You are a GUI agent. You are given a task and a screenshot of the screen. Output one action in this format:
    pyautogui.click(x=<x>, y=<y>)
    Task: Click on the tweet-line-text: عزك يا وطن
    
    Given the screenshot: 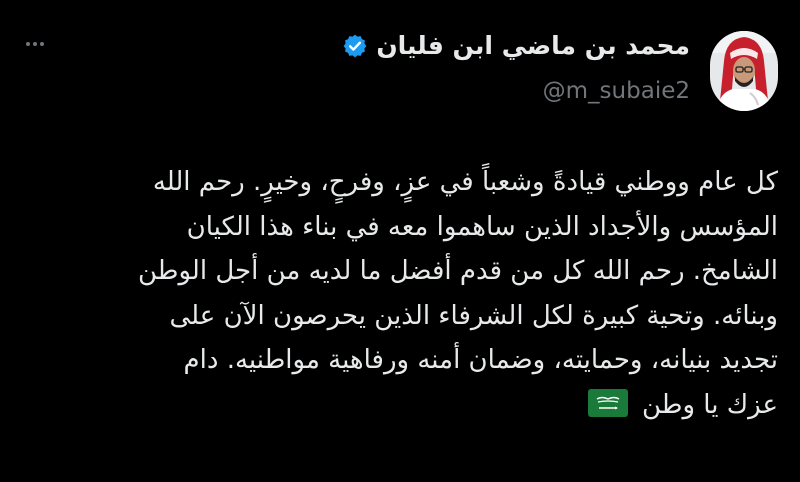 What is the action you would take?
    pyautogui.click(x=709, y=404)
    